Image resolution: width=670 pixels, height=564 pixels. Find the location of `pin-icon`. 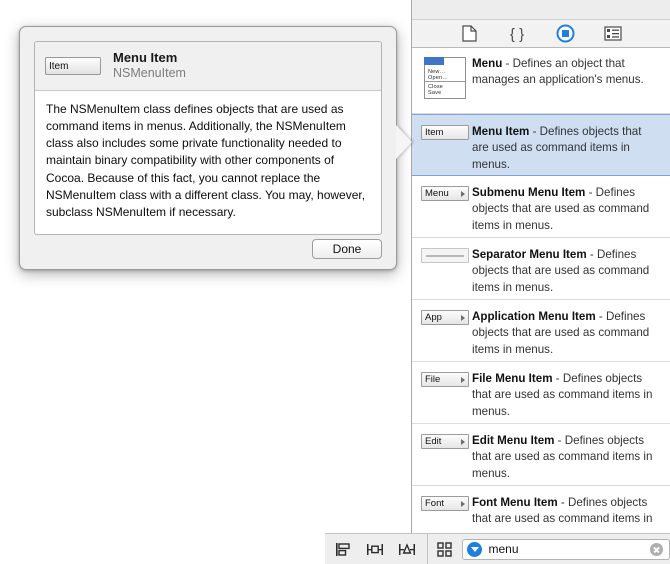

pin-icon is located at coordinates (375, 549).